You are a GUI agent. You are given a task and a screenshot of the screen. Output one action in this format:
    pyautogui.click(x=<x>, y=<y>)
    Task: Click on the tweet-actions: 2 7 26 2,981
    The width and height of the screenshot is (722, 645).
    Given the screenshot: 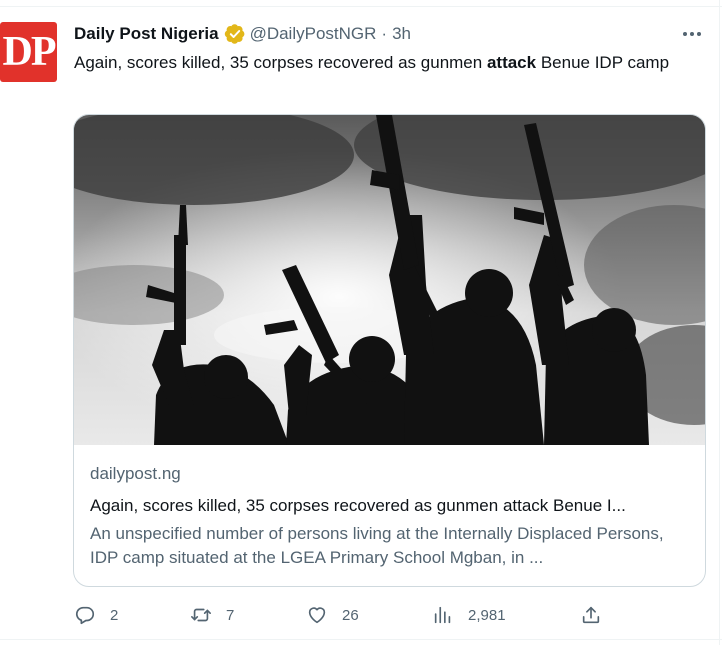 What is the action you would take?
    pyautogui.click(x=361, y=615)
    